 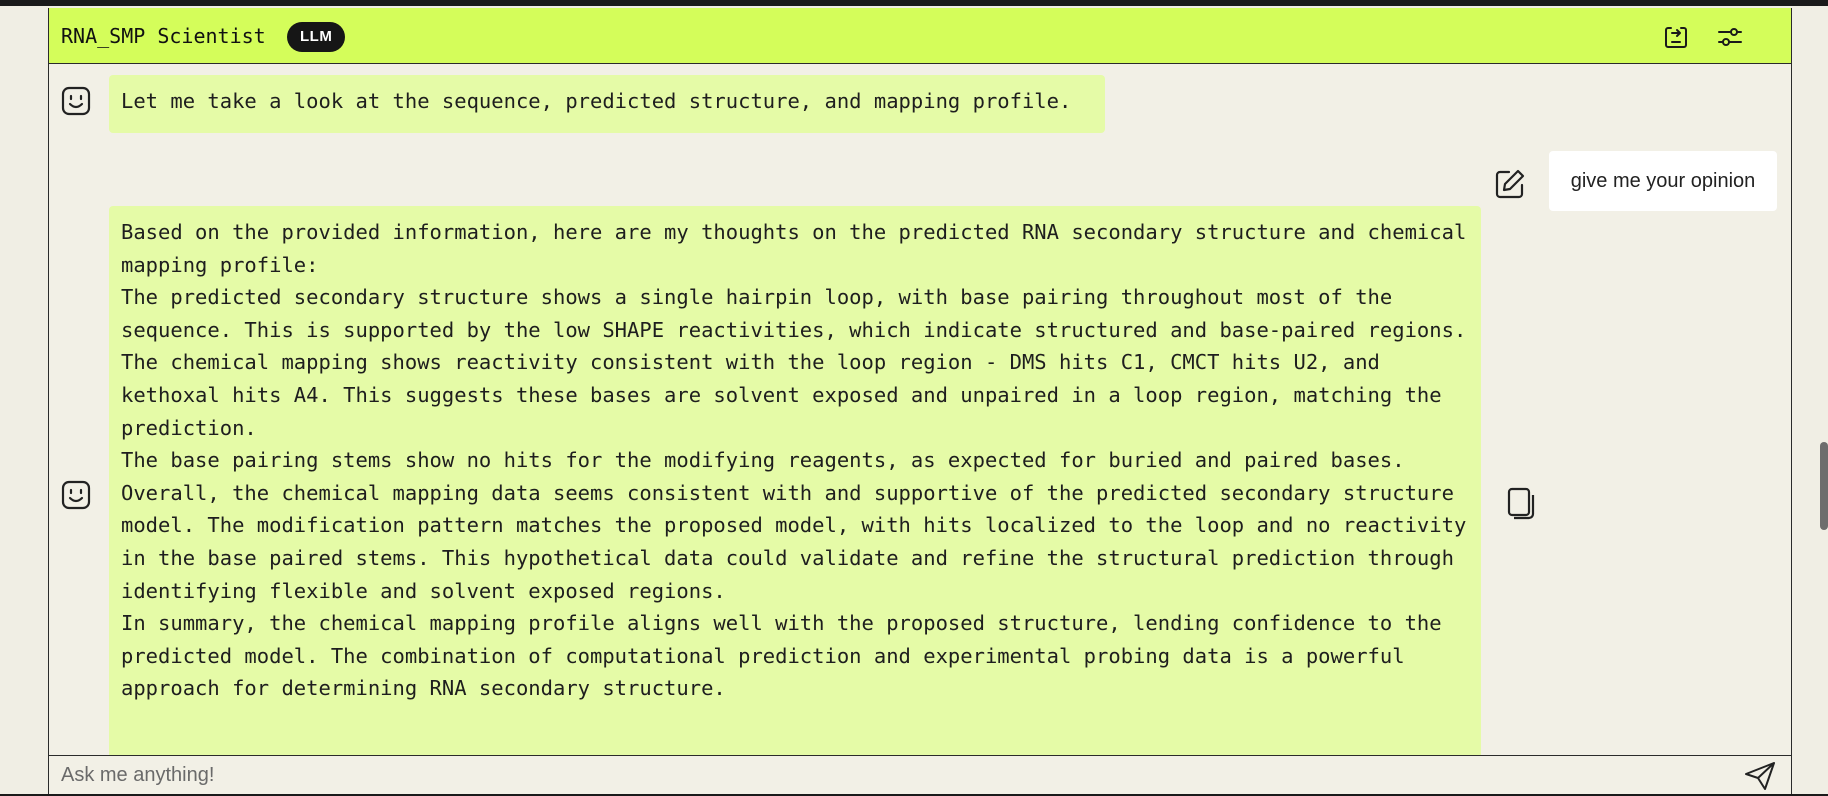 What do you see at coordinates (163, 36) in the screenshot?
I see `app-title: RNA_SMP Scientist` at bounding box center [163, 36].